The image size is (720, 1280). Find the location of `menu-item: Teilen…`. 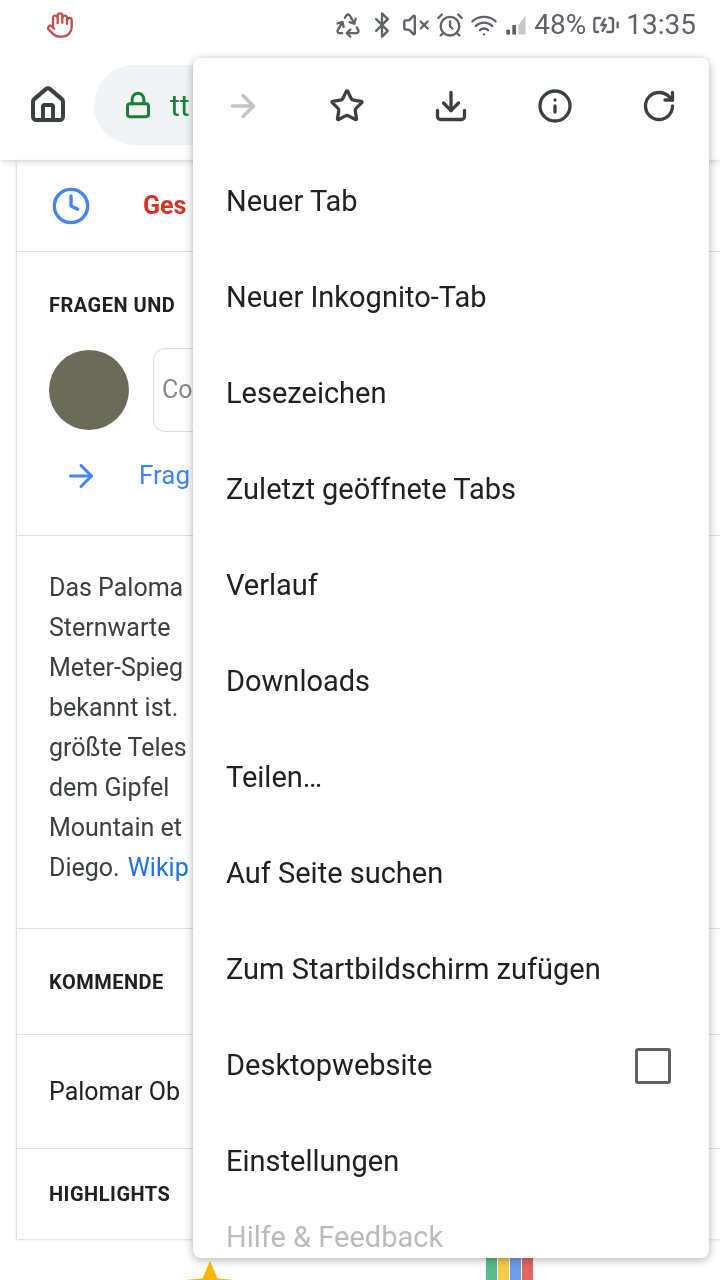

menu-item: Teilen… is located at coordinates (451, 778).